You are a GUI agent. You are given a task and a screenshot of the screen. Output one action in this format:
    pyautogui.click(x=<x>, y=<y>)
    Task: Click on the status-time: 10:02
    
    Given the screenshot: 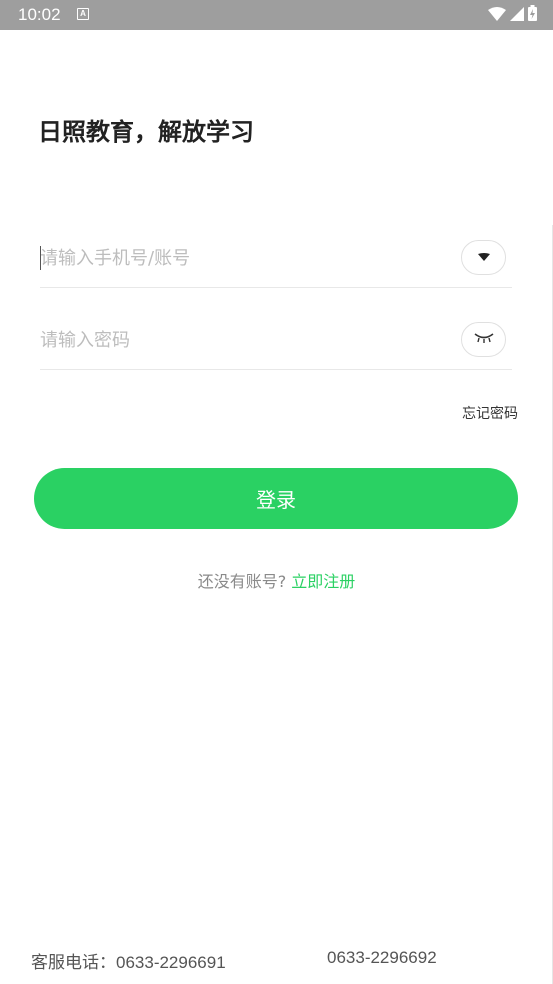 What is the action you would take?
    pyautogui.click(x=39, y=14)
    